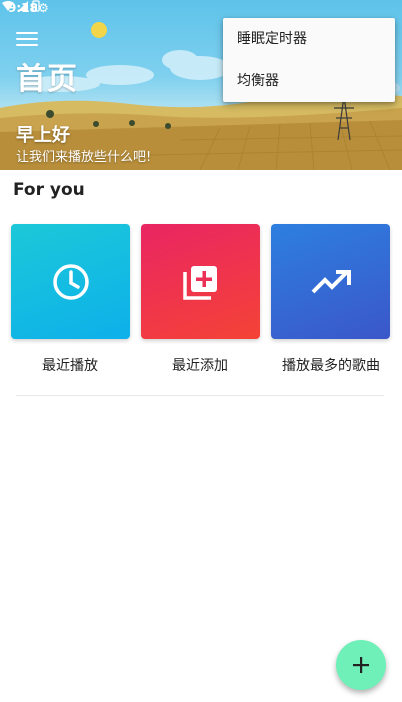 The height and width of the screenshot is (702, 402). What do you see at coordinates (200, 395) in the screenshot?
I see `divider` at bounding box center [200, 395].